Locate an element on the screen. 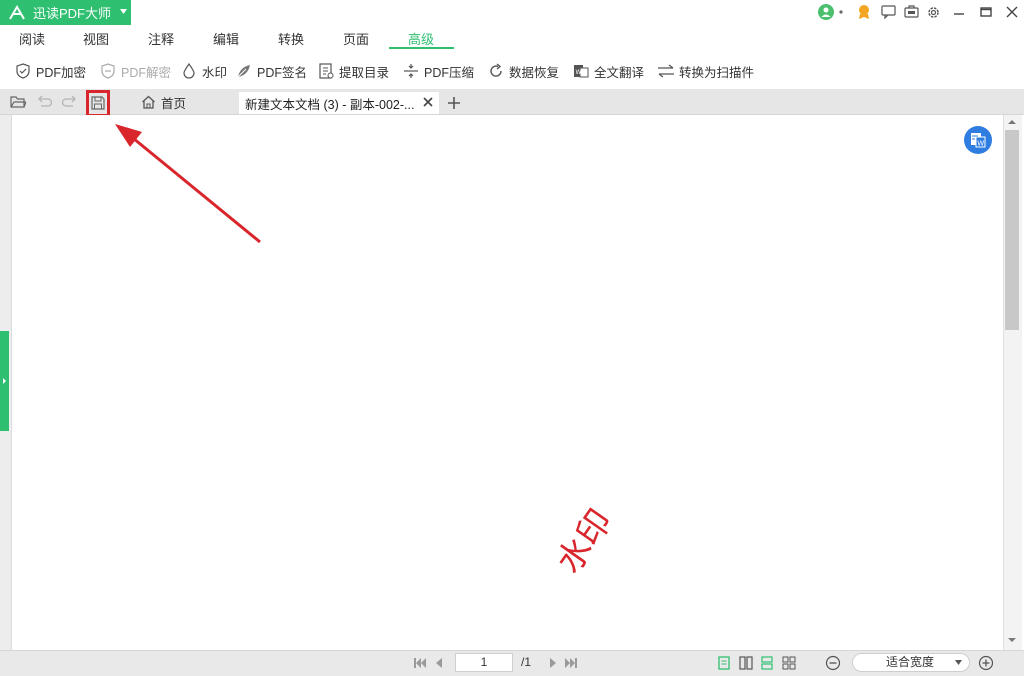  tab-home: 首页 is located at coordinates (163, 102).